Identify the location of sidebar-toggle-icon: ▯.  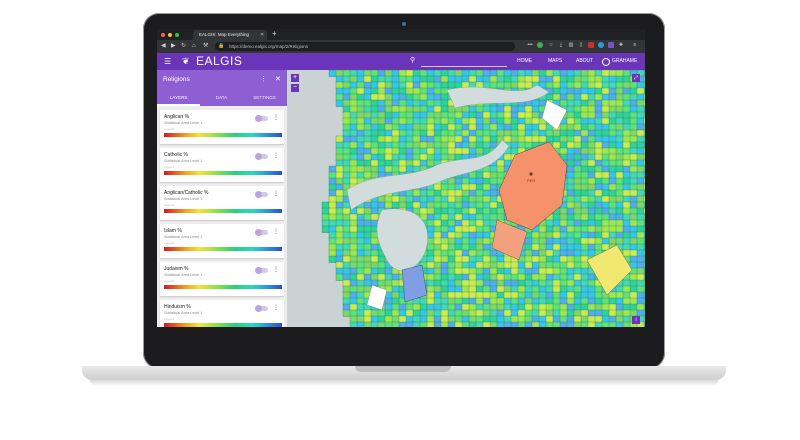
(581, 45).